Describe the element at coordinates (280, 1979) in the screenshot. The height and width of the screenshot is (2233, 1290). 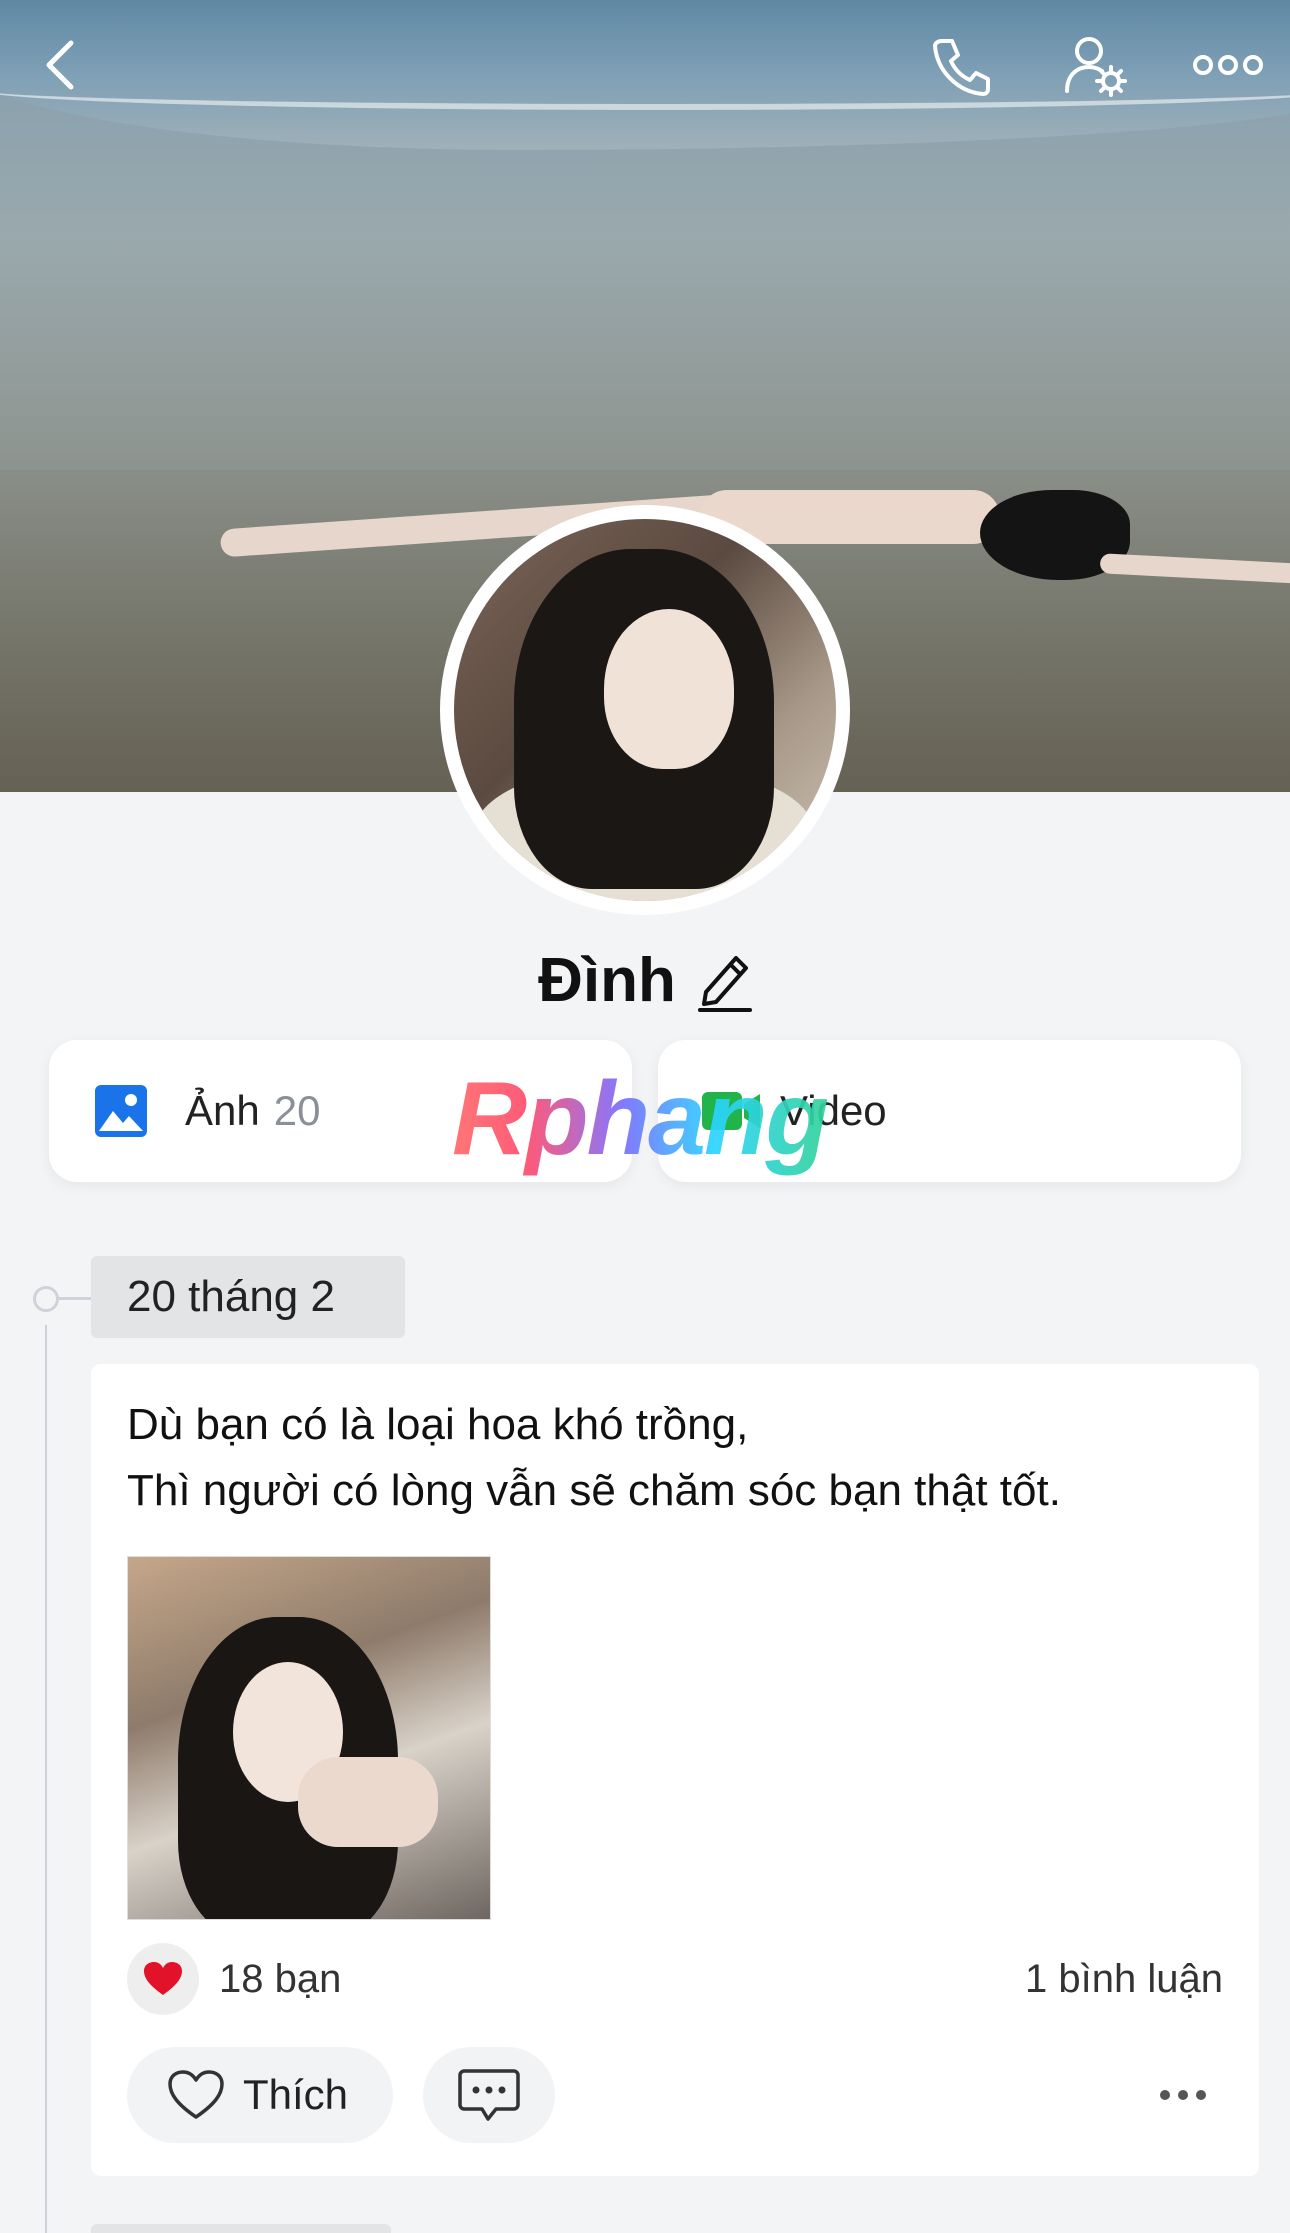
I see `reaction-count: 18 bạn` at that location.